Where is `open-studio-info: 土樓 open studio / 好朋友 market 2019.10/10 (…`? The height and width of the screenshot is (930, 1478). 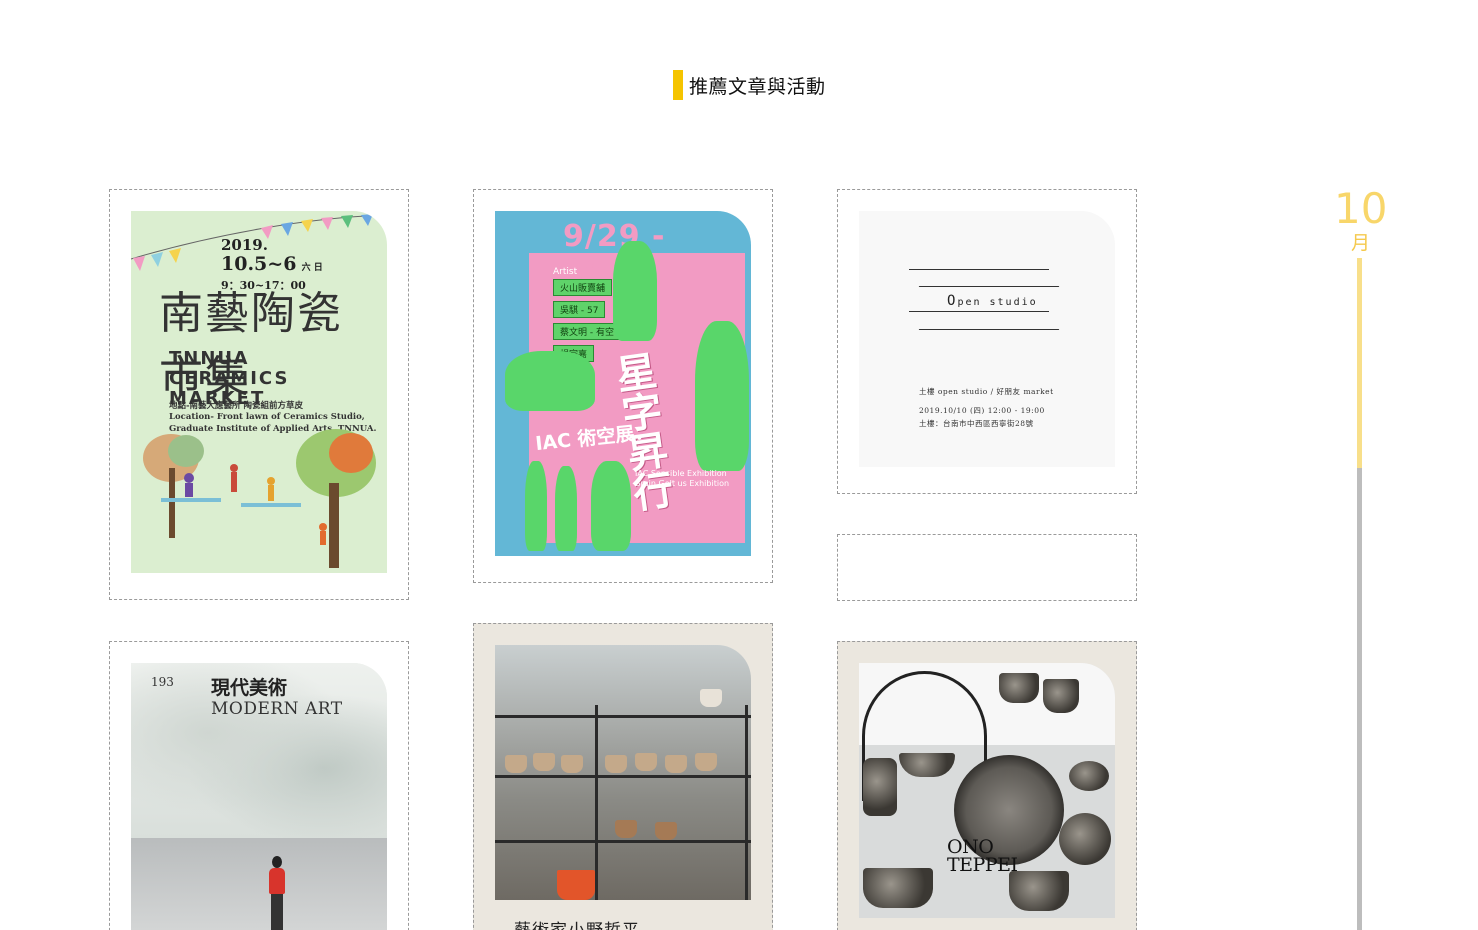 open-studio-info: 土樓 open studio / 好朋友 market 2019.10/10 (… is located at coordinates (986, 407).